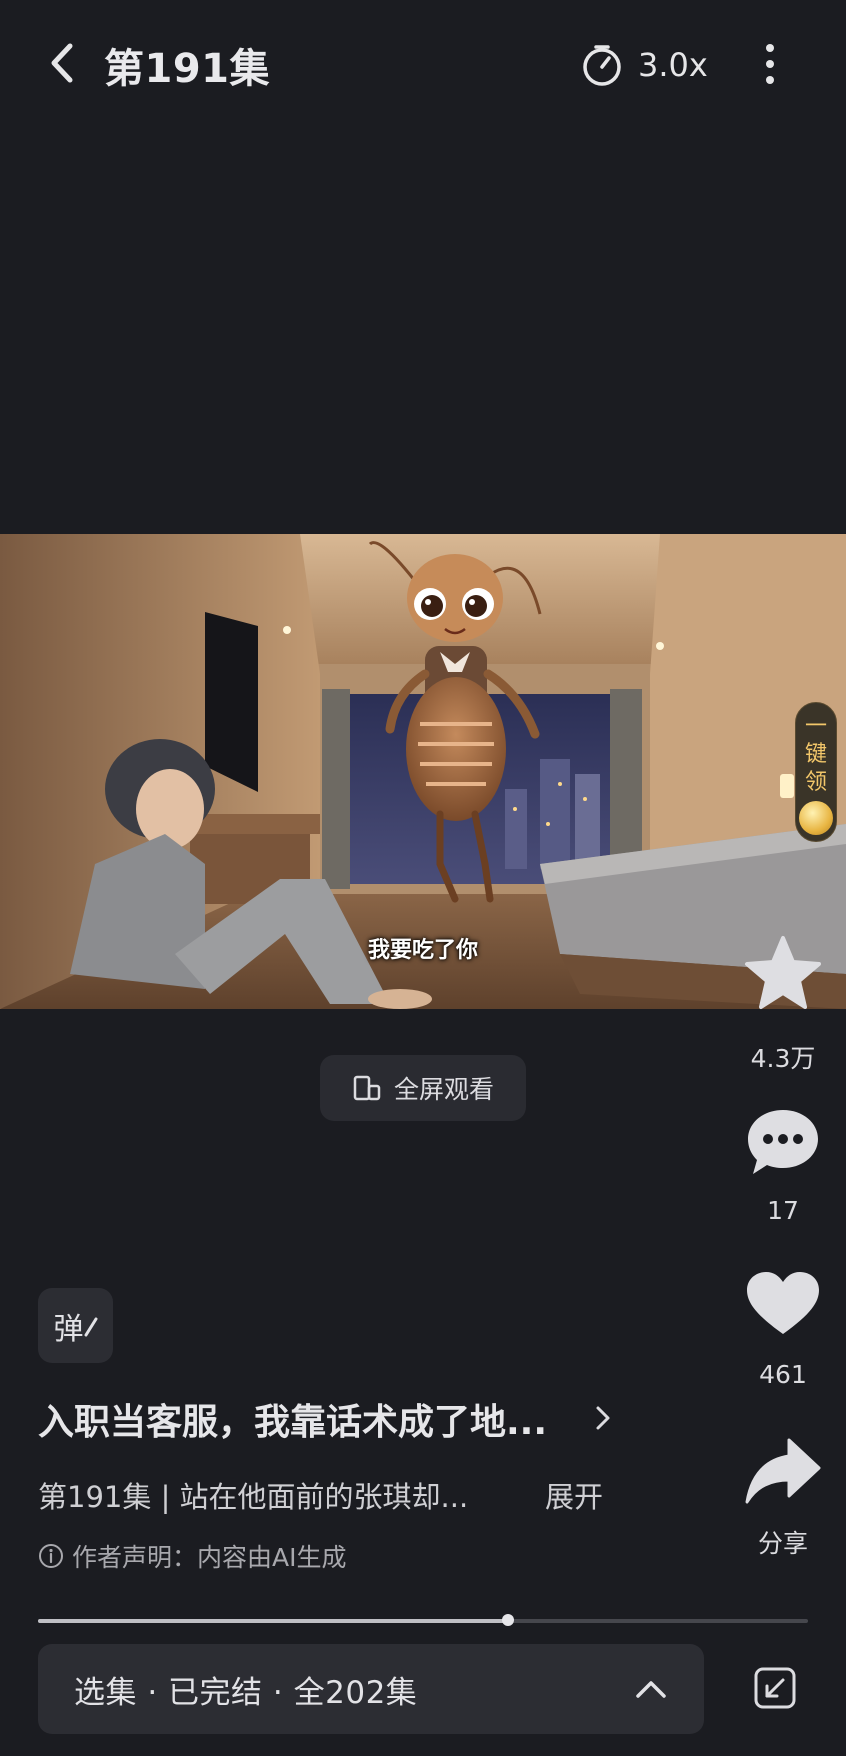 This screenshot has height=1756, width=846. Describe the element at coordinates (187, 69) in the screenshot. I see `page-title: 第191集` at that location.